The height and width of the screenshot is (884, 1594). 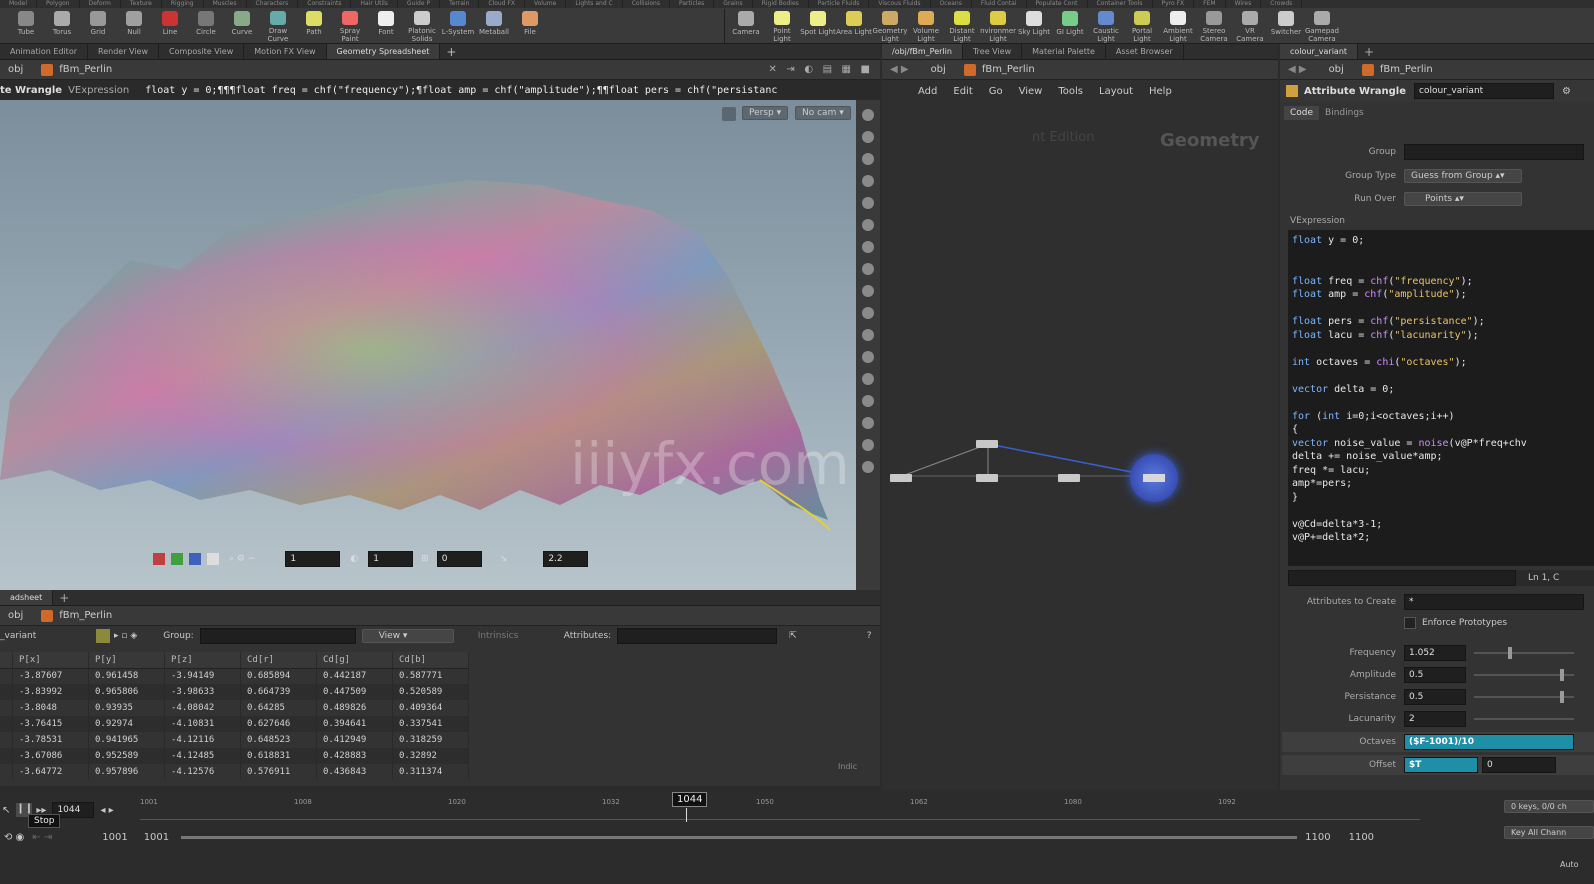 I want to click on tab-render-view: Render View, so click(x=124, y=51).